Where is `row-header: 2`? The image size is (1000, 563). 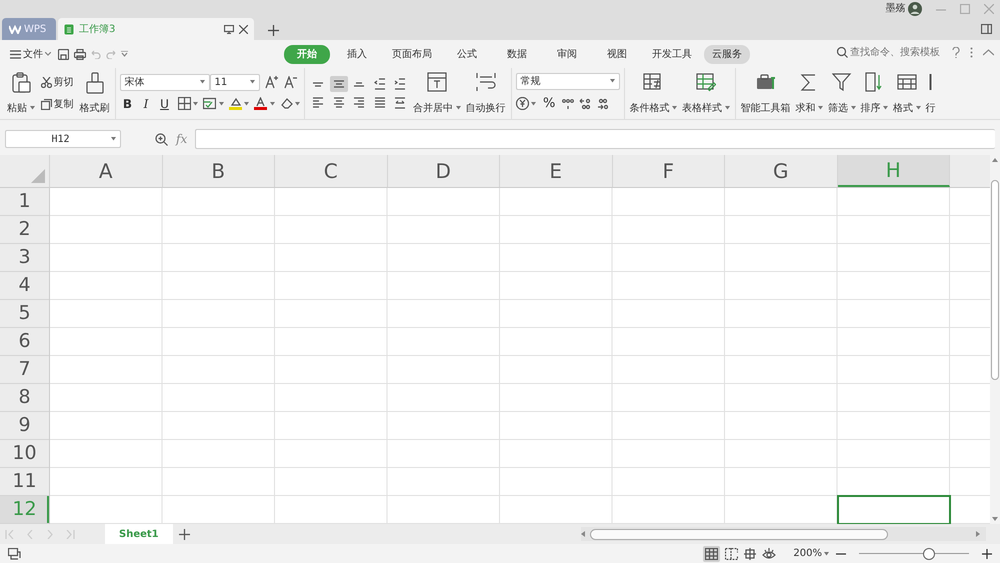
row-header: 2 is located at coordinates (24, 230).